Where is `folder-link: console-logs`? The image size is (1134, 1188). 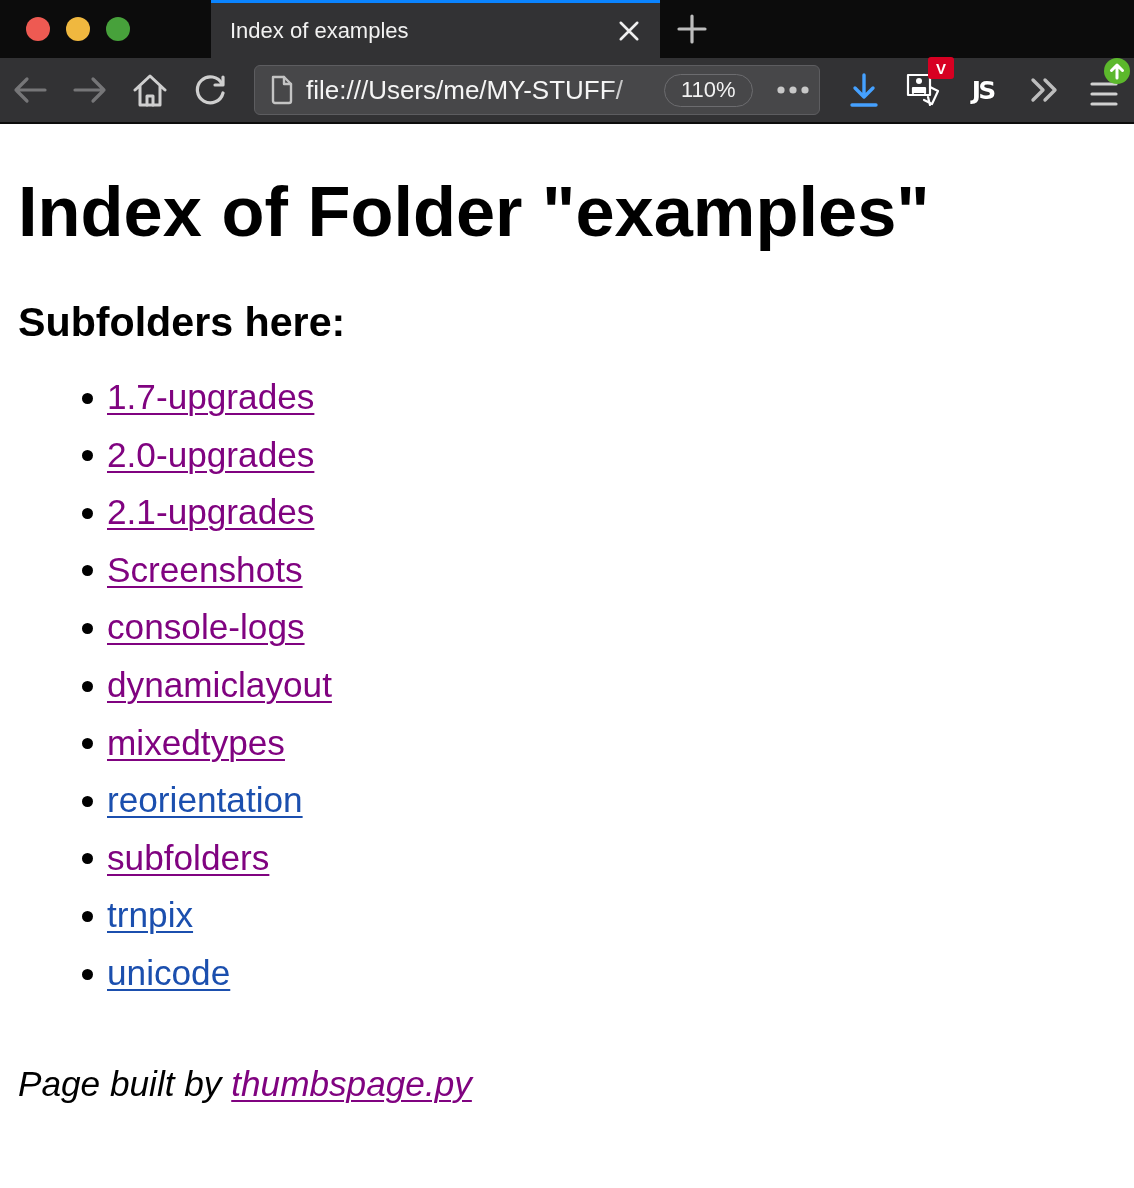 folder-link: console-logs is located at coordinates (206, 627).